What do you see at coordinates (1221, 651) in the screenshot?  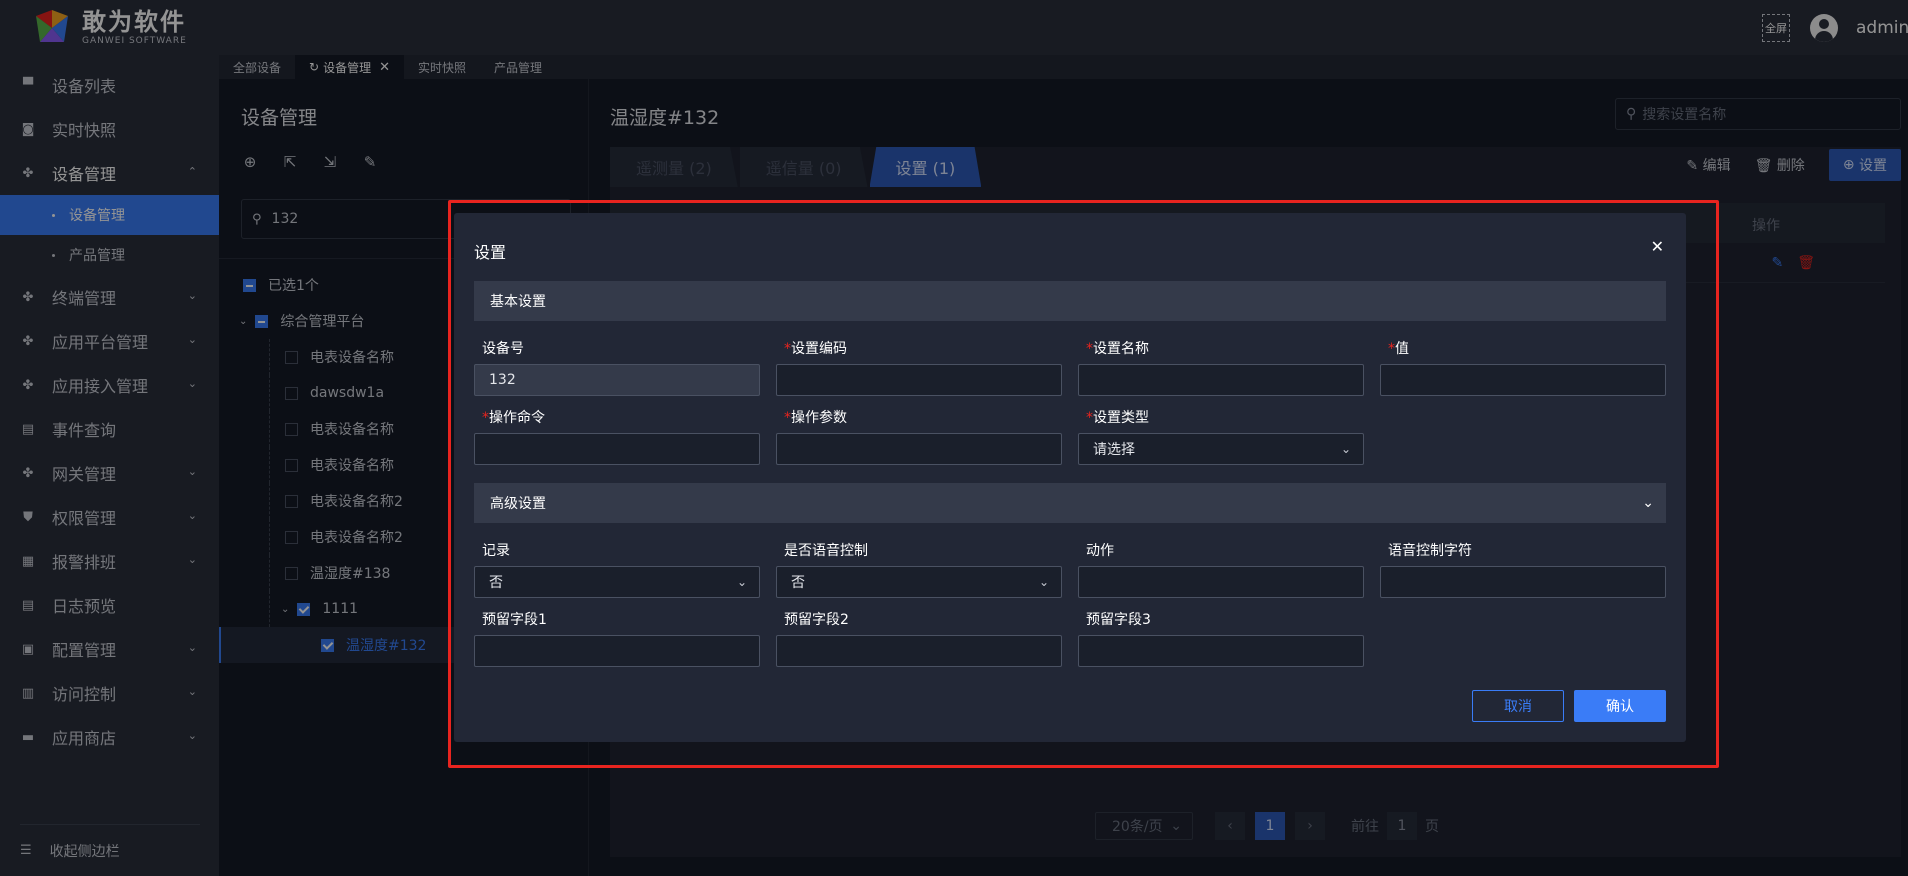 I see `reserve3-input` at bounding box center [1221, 651].